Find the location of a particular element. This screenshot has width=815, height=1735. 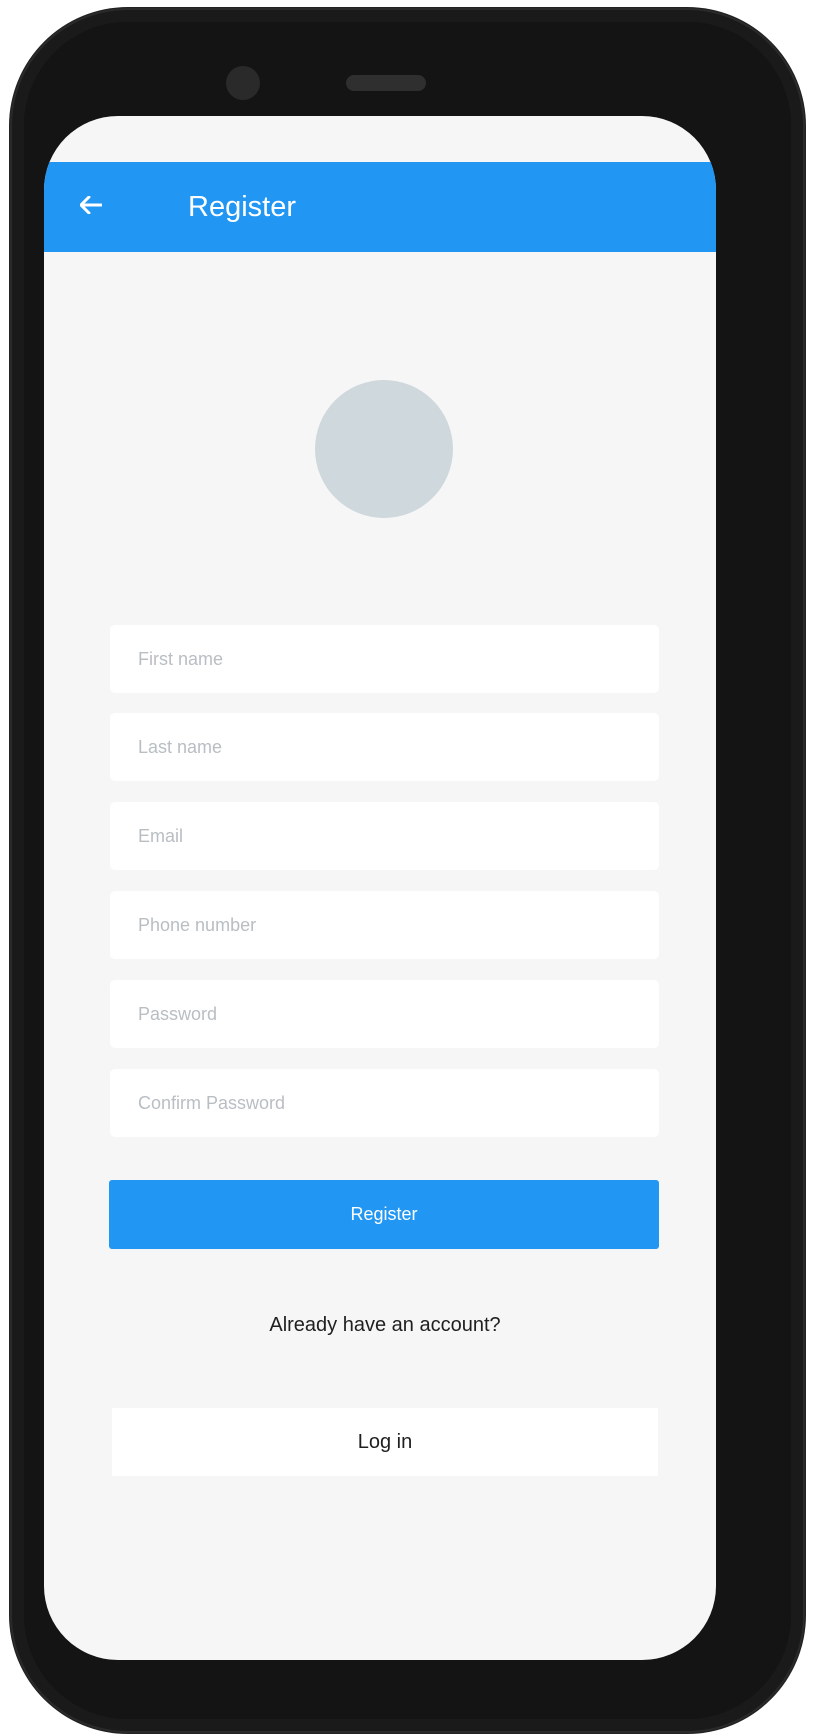

log-in-button: Log in is located at coordinates (385, 1442).